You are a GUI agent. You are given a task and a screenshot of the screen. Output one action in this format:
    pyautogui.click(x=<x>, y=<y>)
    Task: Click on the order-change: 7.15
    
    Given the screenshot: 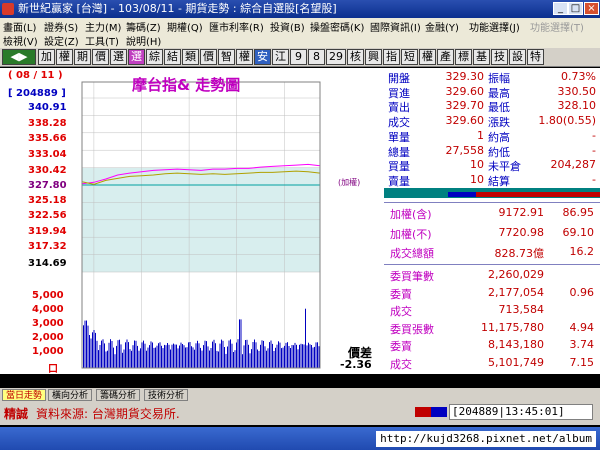 What is the action you would take?
    pyautogui.click(x=582, y=362)
    